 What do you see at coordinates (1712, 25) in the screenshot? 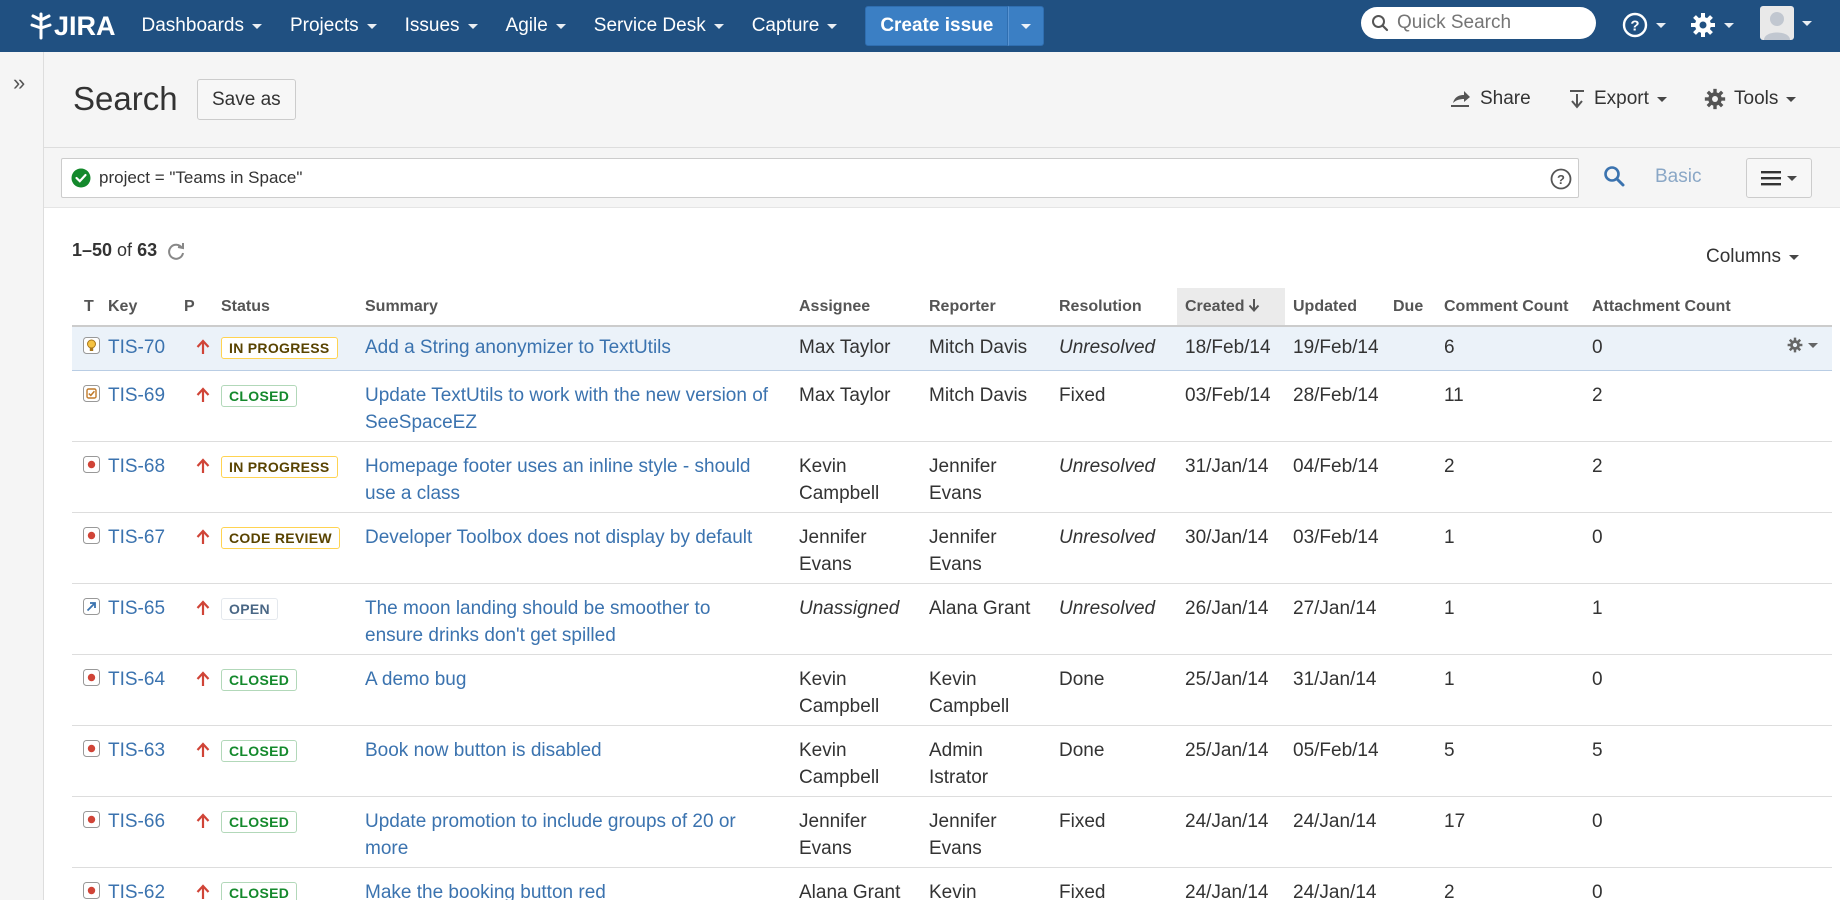
I see `settings-menu` at bounding box center [1712, 25].